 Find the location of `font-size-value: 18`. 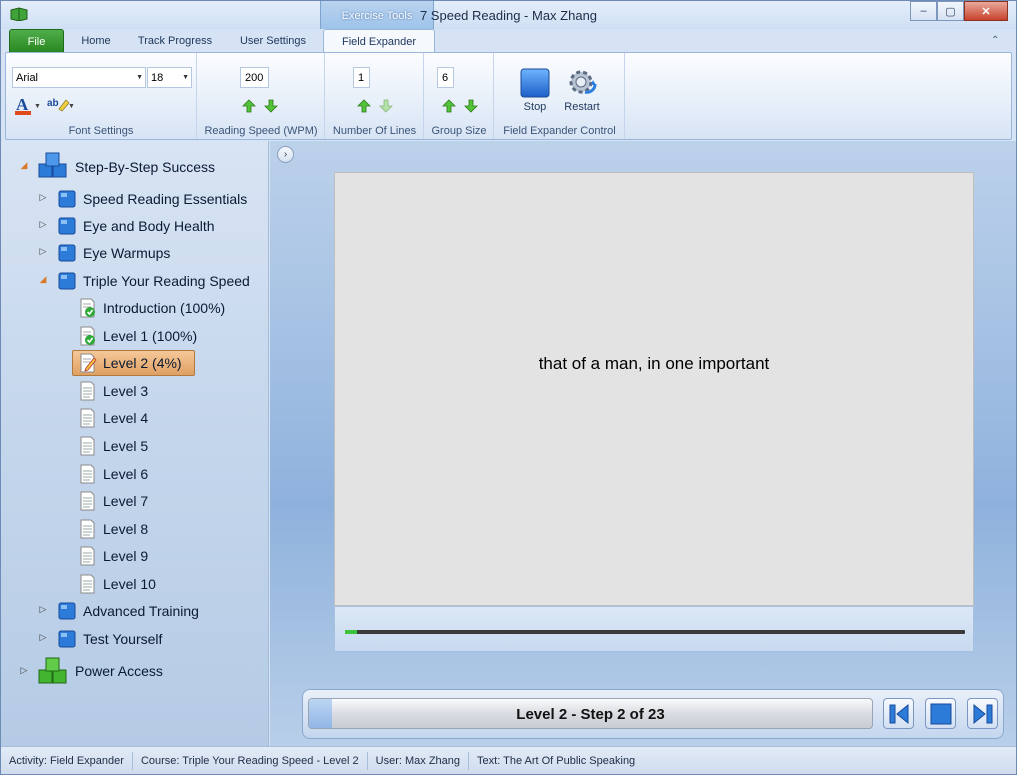

font-size-value: 18 is located at coordinates (157, 77).